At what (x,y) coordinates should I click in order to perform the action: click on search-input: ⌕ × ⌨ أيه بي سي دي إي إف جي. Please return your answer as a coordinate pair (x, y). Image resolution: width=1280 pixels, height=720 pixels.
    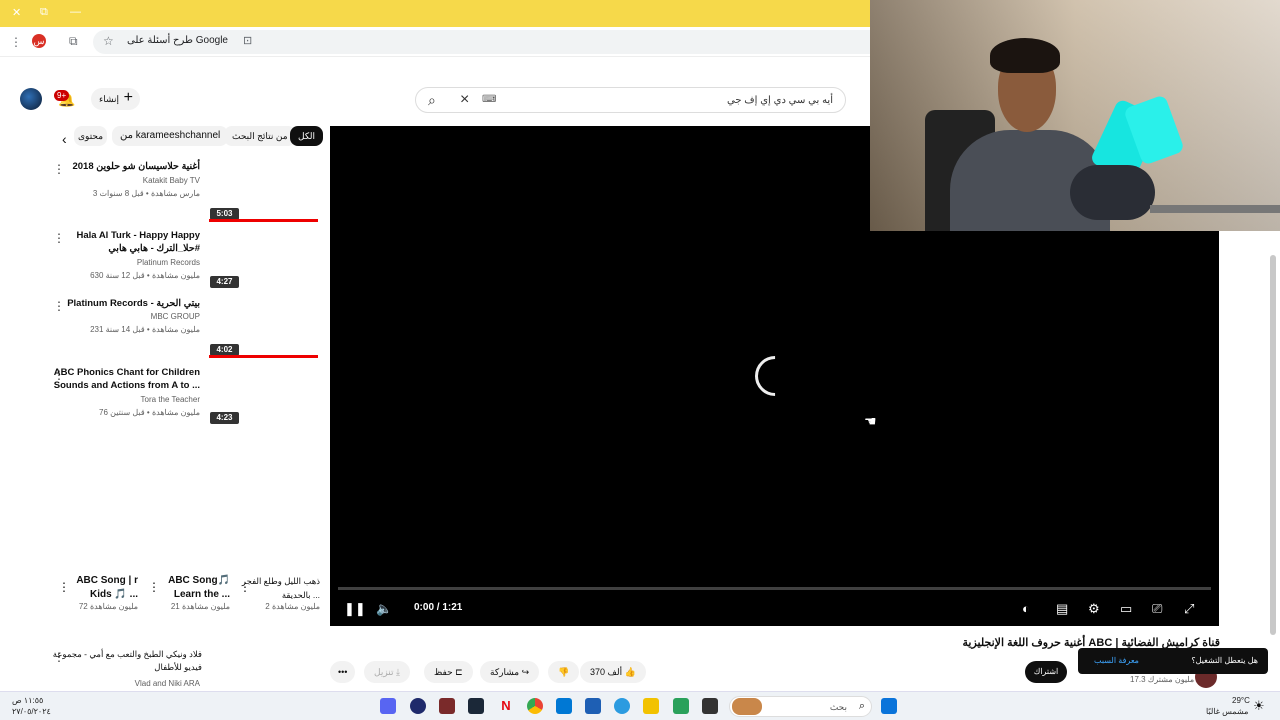
    Looking at the image, I should click on (630, 100).